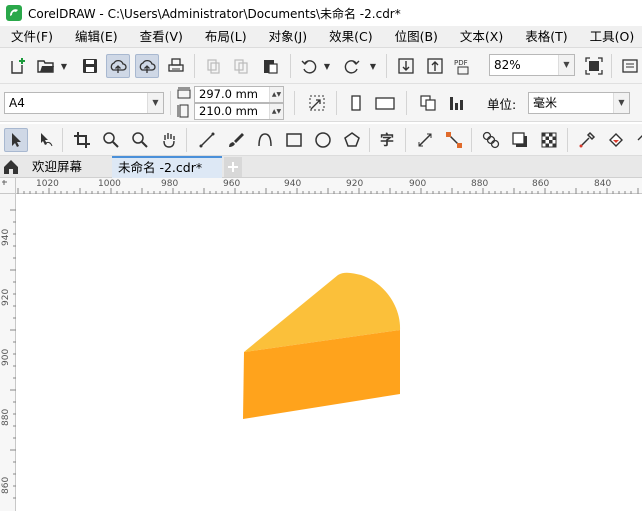 This screenshot has height=511, width=642. What do you see at coordinates (233, 167) in the screenshot?
I see `add-tab-icon` at bounding box center [233, 167].